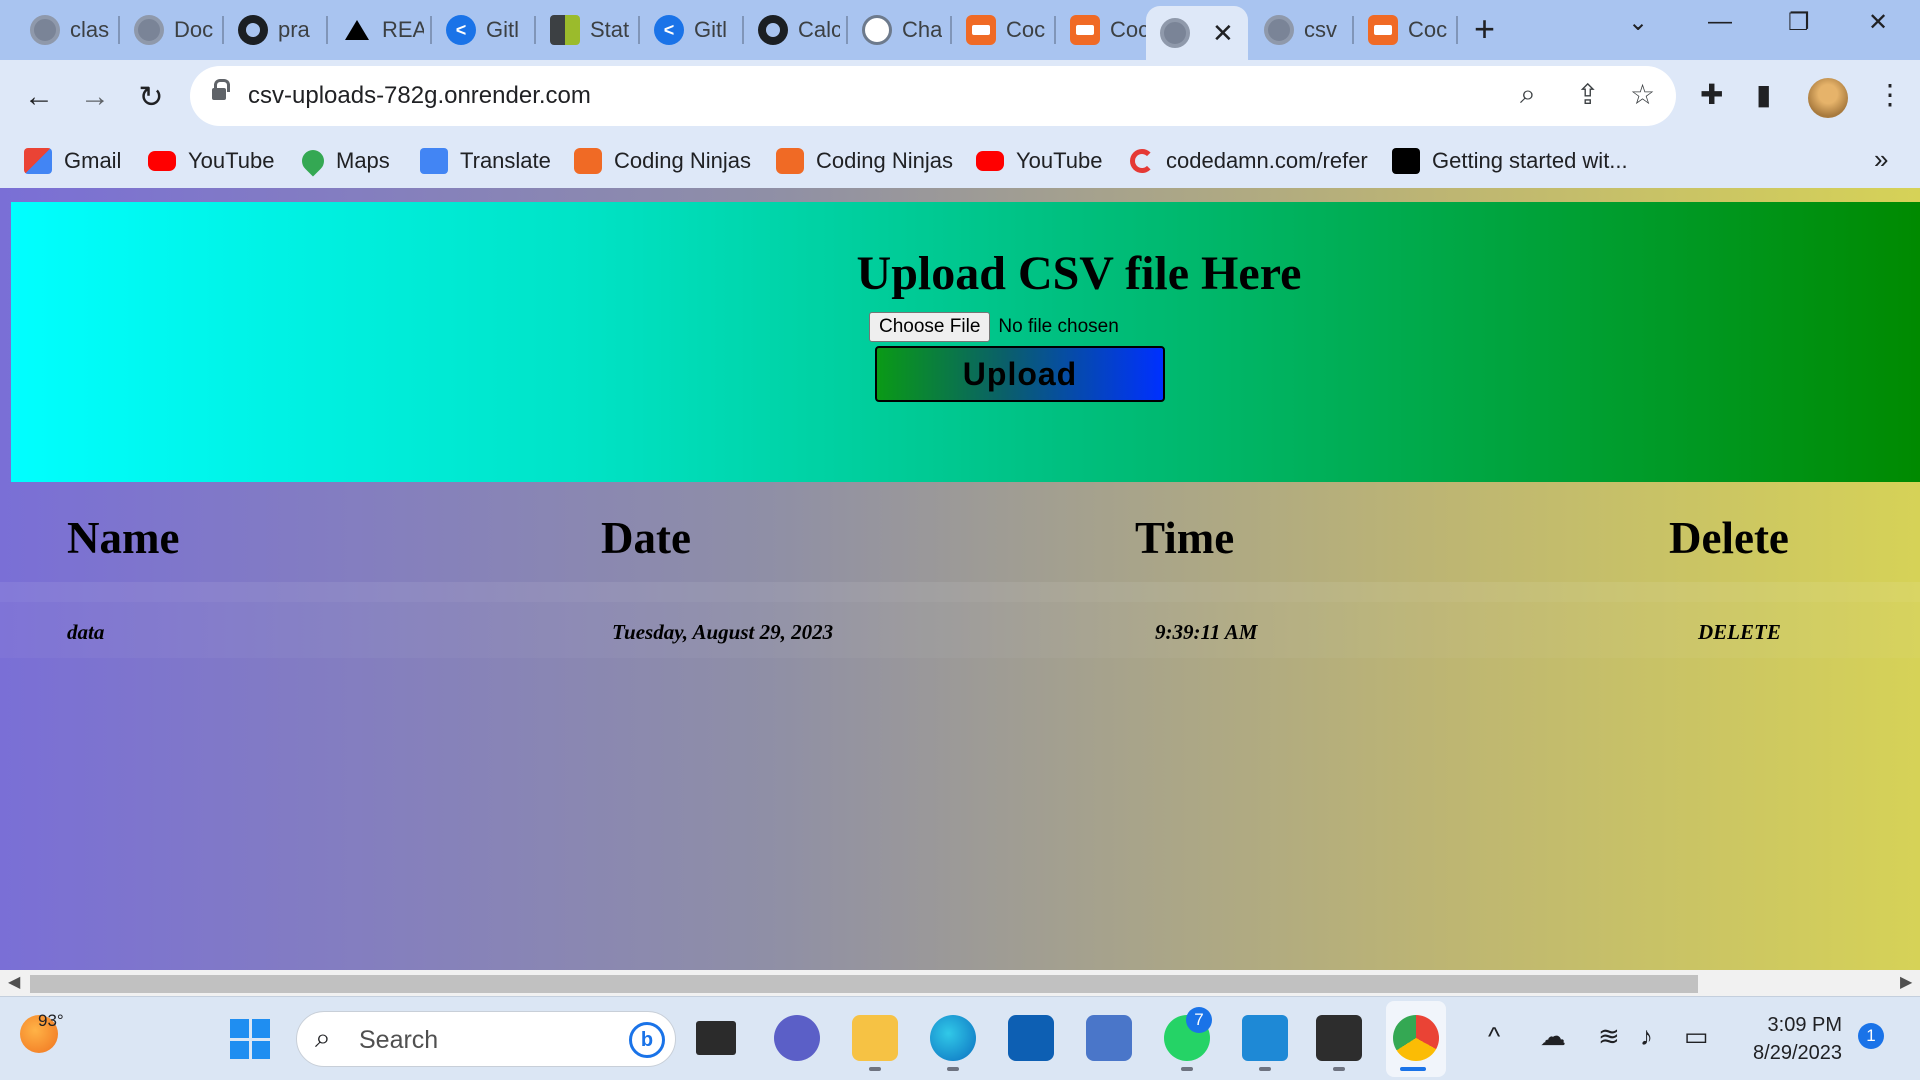 The width and height of the screenshot is (1920, 1080). I want to click on horizontal-scrollbar: ◀ ▶, so click(960, 983).